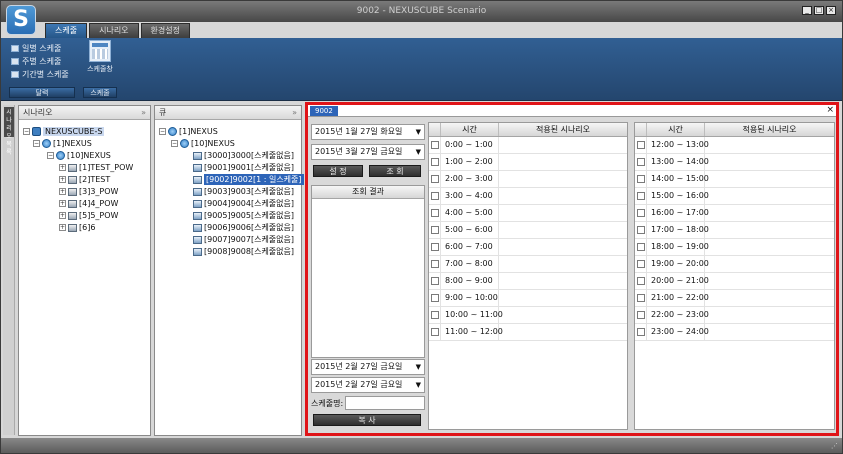 This screenshot has height=454, width=843. What do you see at coordinates (88, 191) in the screenshot?
I see `tree-leaf: + [3]3_POW` at bounding box center [88, 191].